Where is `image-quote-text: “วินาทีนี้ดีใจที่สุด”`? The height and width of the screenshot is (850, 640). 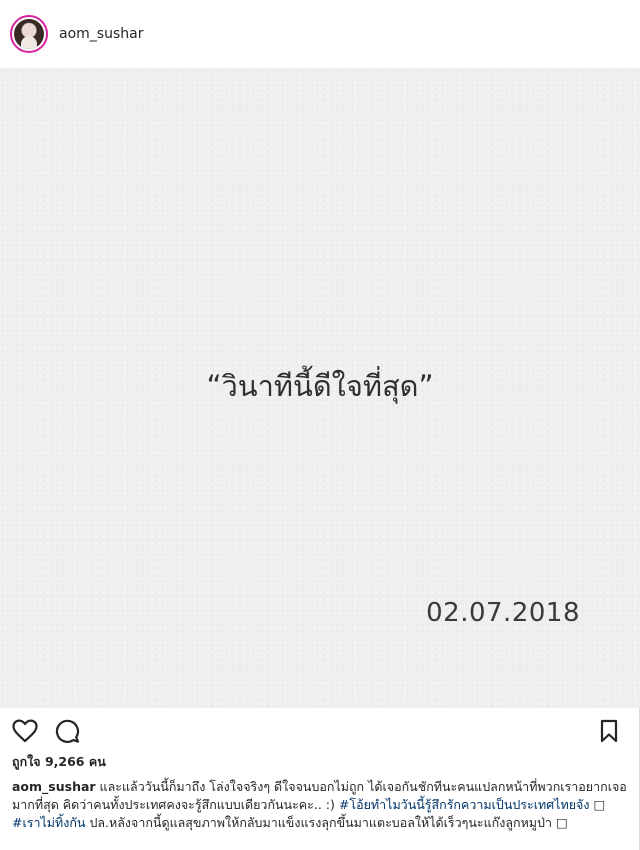
image-quote-text: “วินาทีนี้ดีใจที่สุด” is located at coordinates (320, 386).